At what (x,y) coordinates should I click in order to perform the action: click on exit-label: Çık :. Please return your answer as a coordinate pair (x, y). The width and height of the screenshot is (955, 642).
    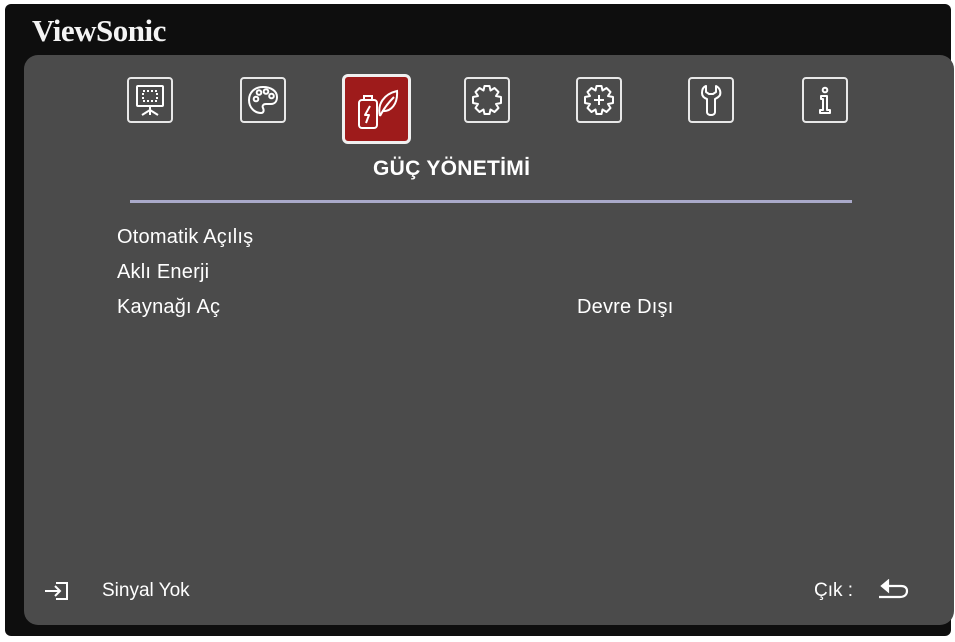
    Looking at the image, I should click on (834, 590).